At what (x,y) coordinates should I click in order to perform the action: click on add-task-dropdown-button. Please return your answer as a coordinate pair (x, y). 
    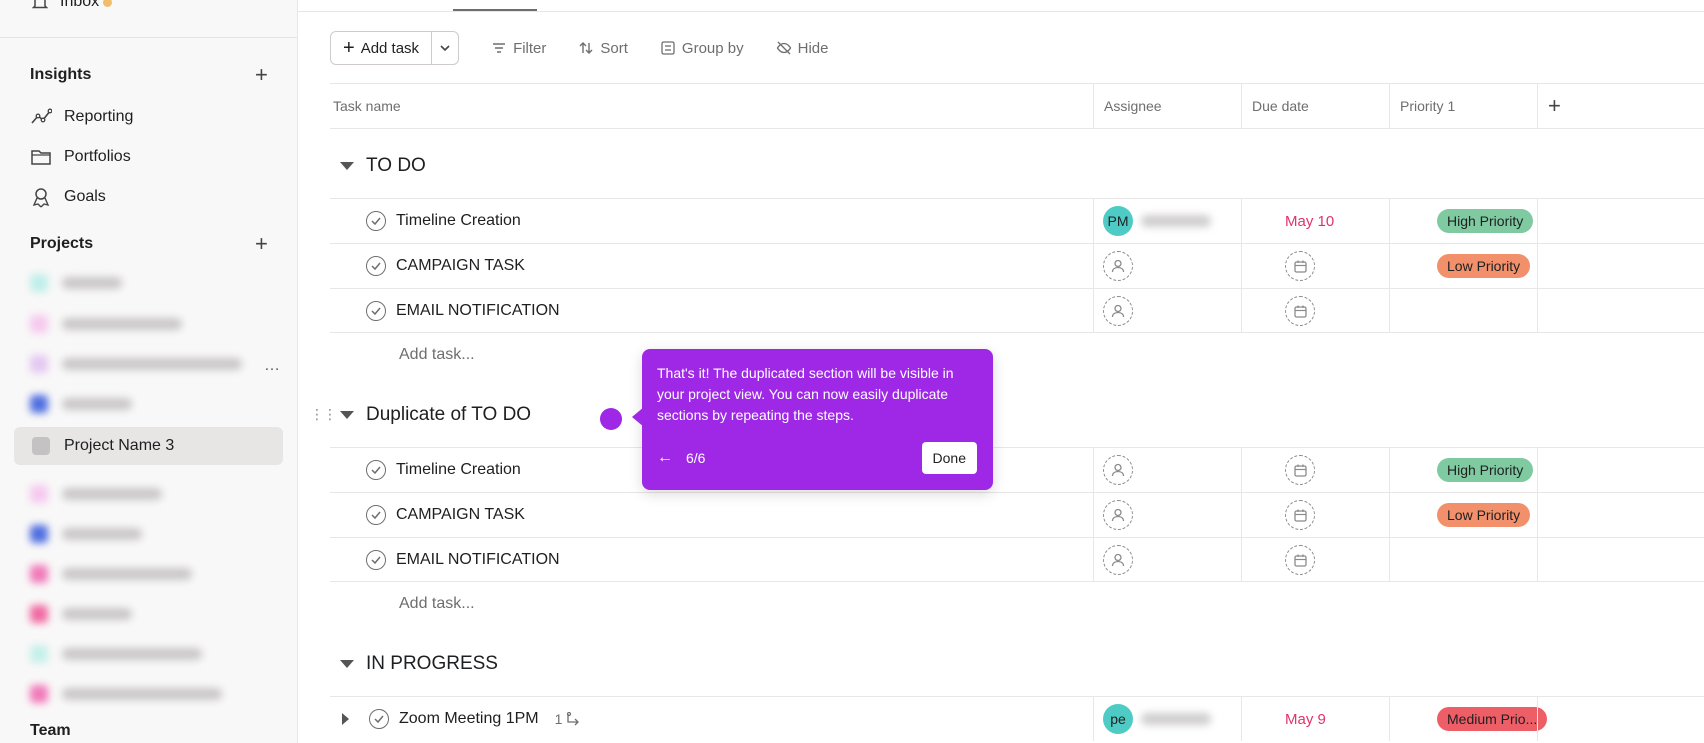
    Looking at the image, I should click on (445, 48).